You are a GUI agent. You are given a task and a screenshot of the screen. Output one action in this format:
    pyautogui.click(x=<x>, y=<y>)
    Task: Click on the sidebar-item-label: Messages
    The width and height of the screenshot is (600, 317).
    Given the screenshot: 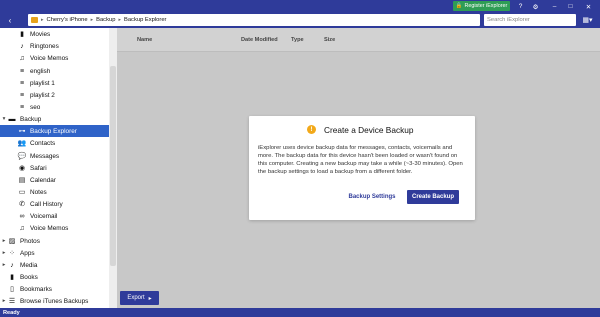 What is the action you would take?
    pyautogui.click(x=45, y=156)
    